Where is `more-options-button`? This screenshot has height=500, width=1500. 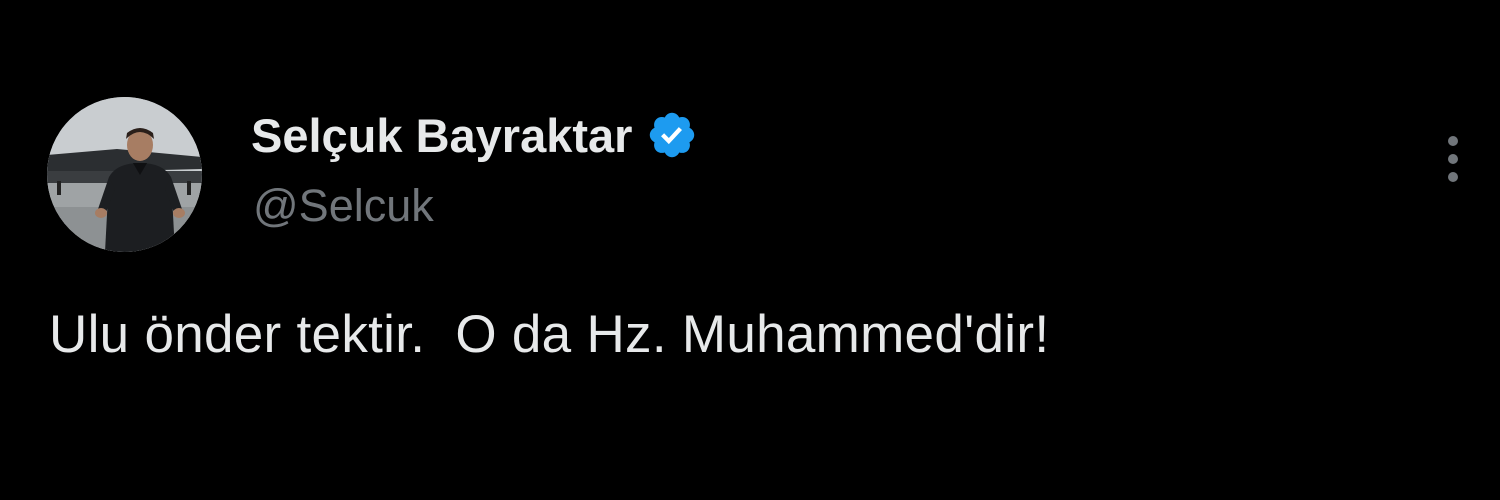
more-options-button is located at coordinates (1453, 161).